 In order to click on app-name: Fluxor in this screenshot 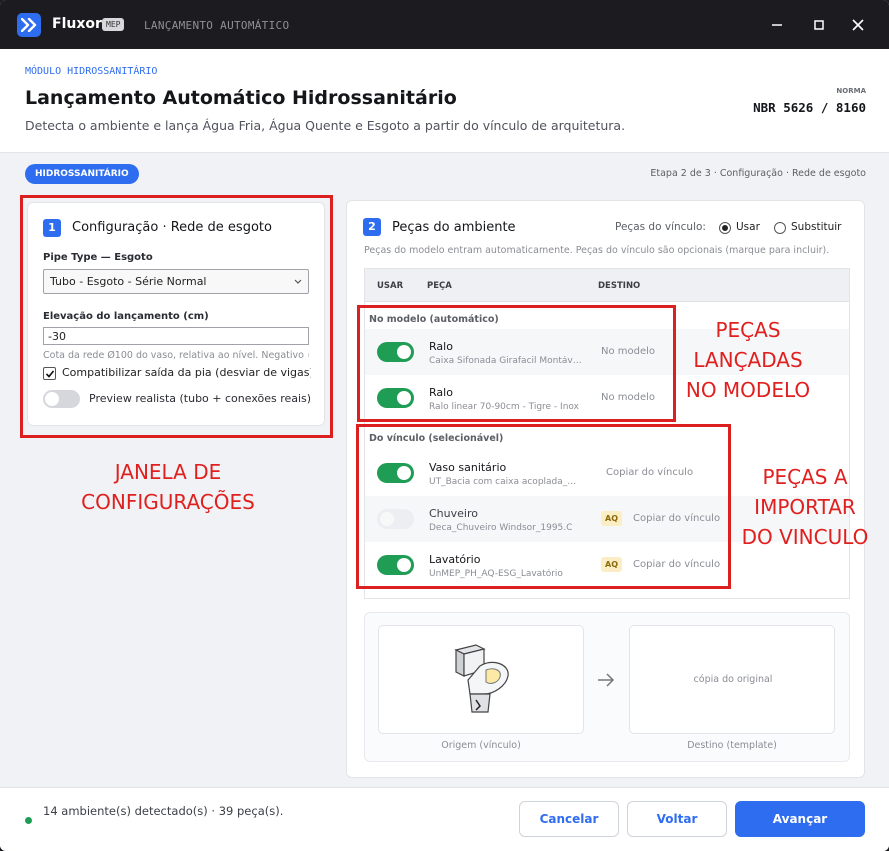, I will do `click(77, 24)`.